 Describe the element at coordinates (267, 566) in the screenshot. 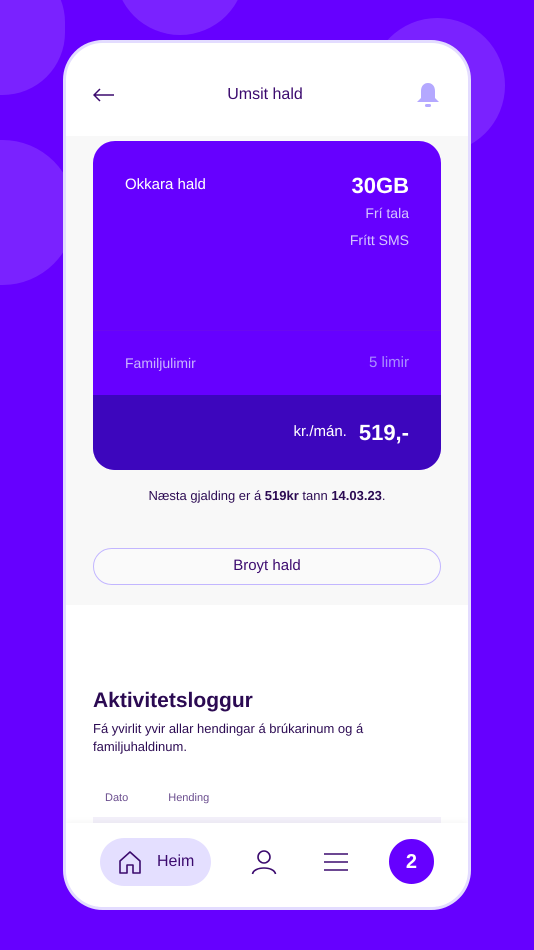

I see `change-plan-button: Broyt hald` at that location.